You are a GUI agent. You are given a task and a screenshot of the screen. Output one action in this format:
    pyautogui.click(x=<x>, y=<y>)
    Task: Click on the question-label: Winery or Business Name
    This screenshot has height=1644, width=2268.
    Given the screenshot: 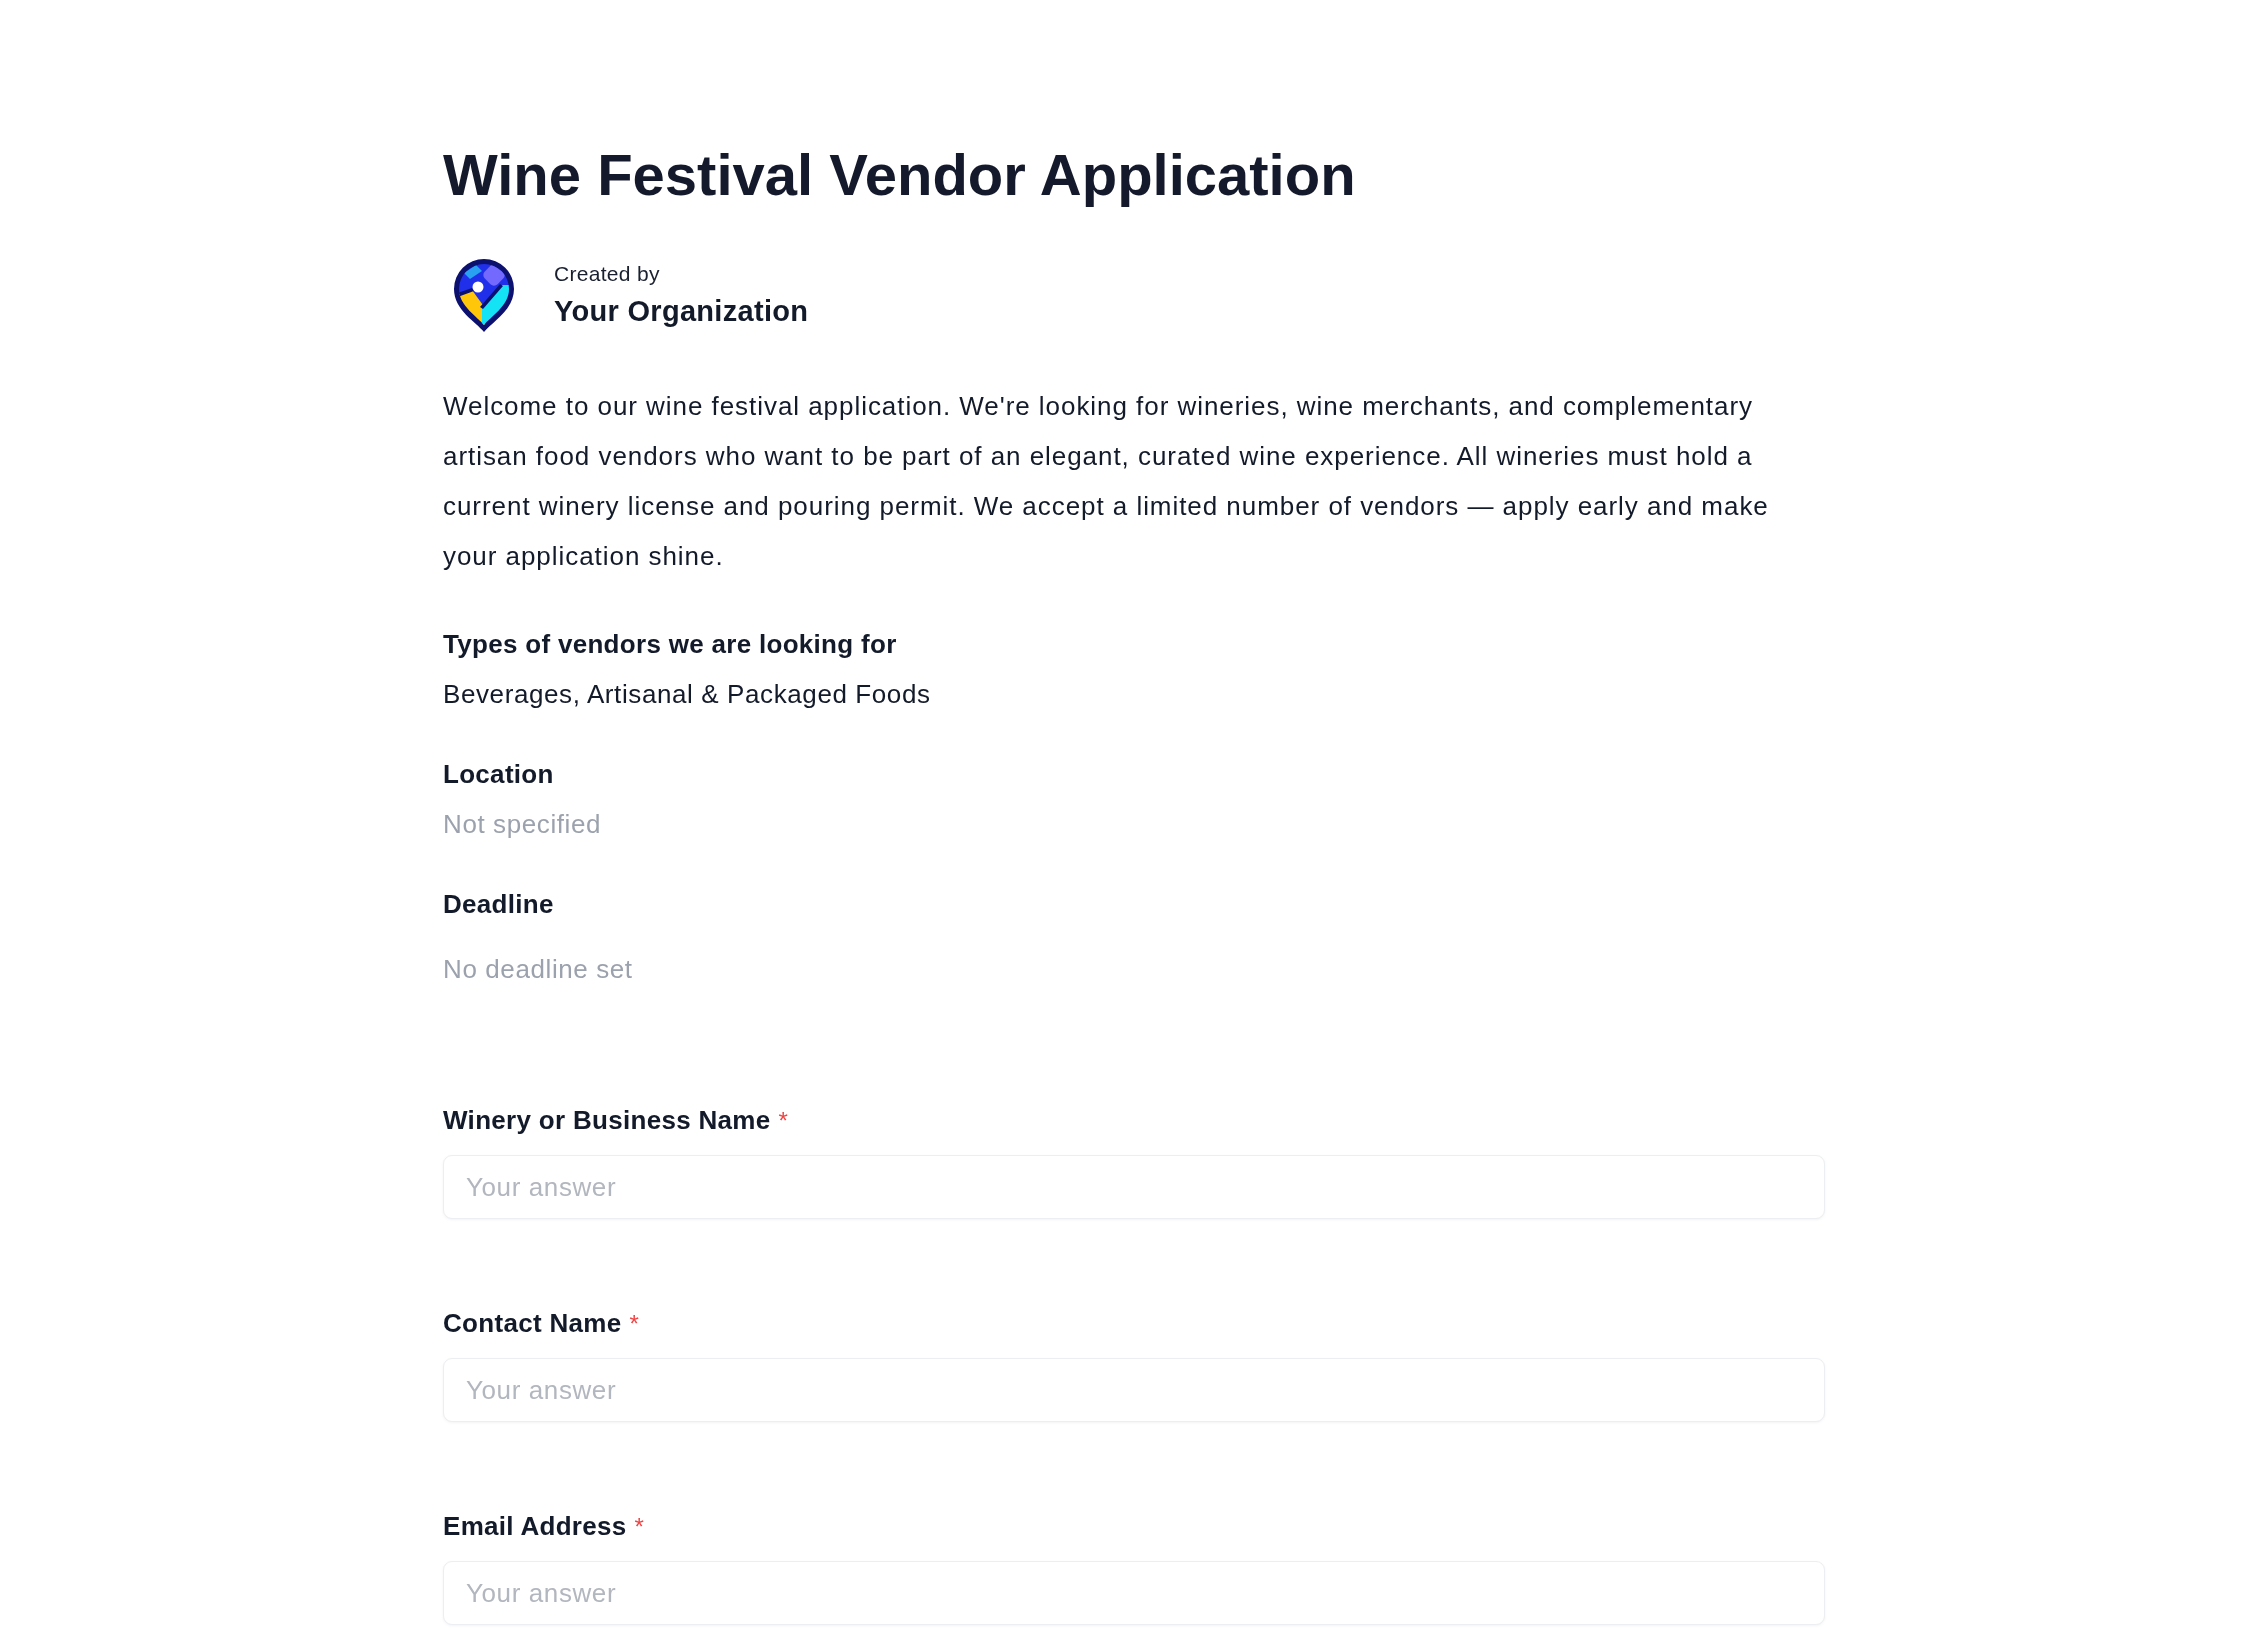 What is the action you would take?
    pyautogui.click(x=607, y=1120)
    